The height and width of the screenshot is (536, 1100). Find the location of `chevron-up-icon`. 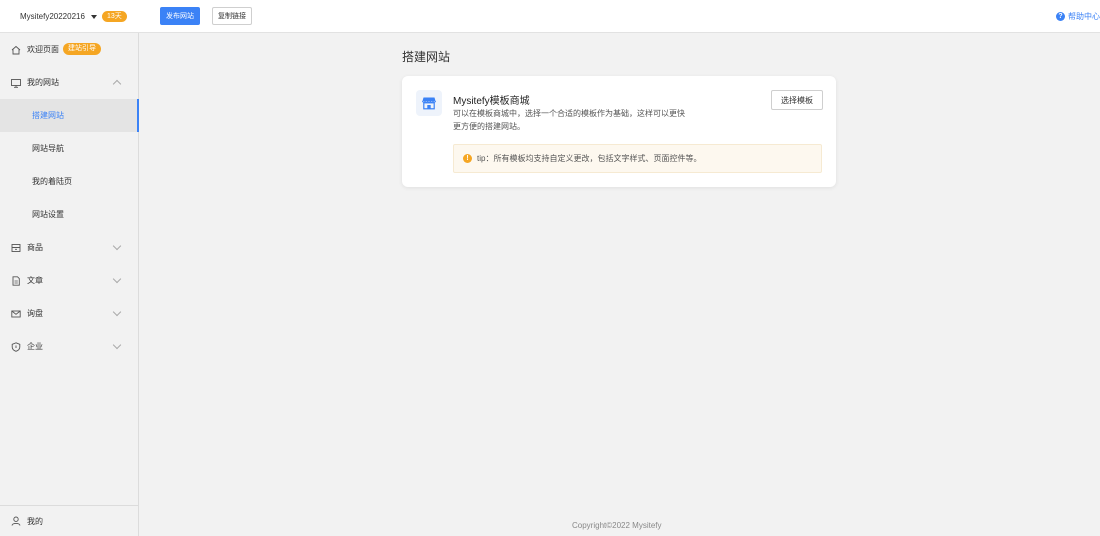

chevron-up-icon is located at coordinates (117, 84).